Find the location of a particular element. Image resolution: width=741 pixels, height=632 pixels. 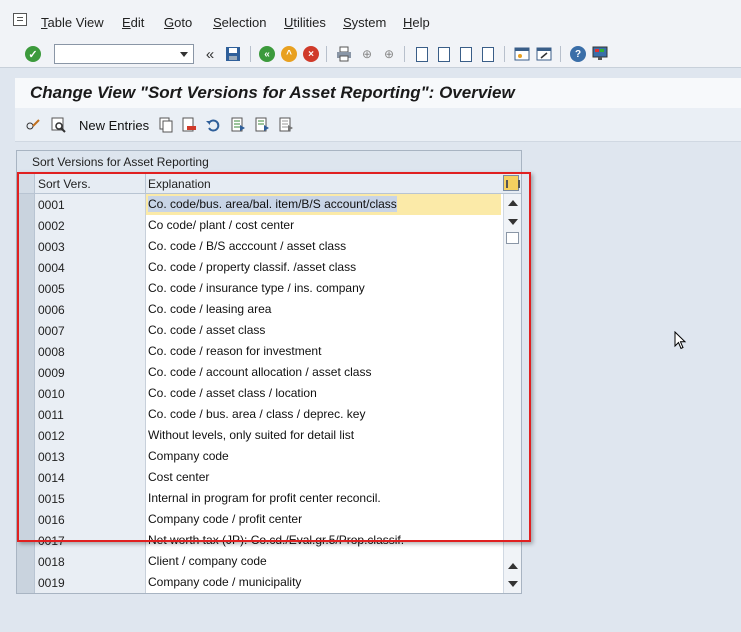

scroll-up-icon is located at coordinates (513, 203).